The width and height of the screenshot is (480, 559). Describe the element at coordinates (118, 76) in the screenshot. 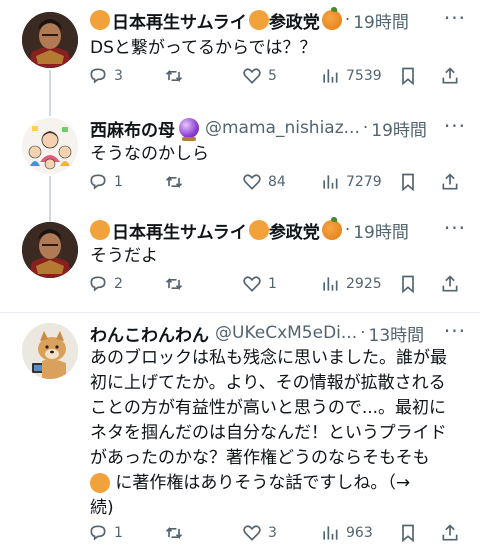

I see `reply-count: 3` at that location.